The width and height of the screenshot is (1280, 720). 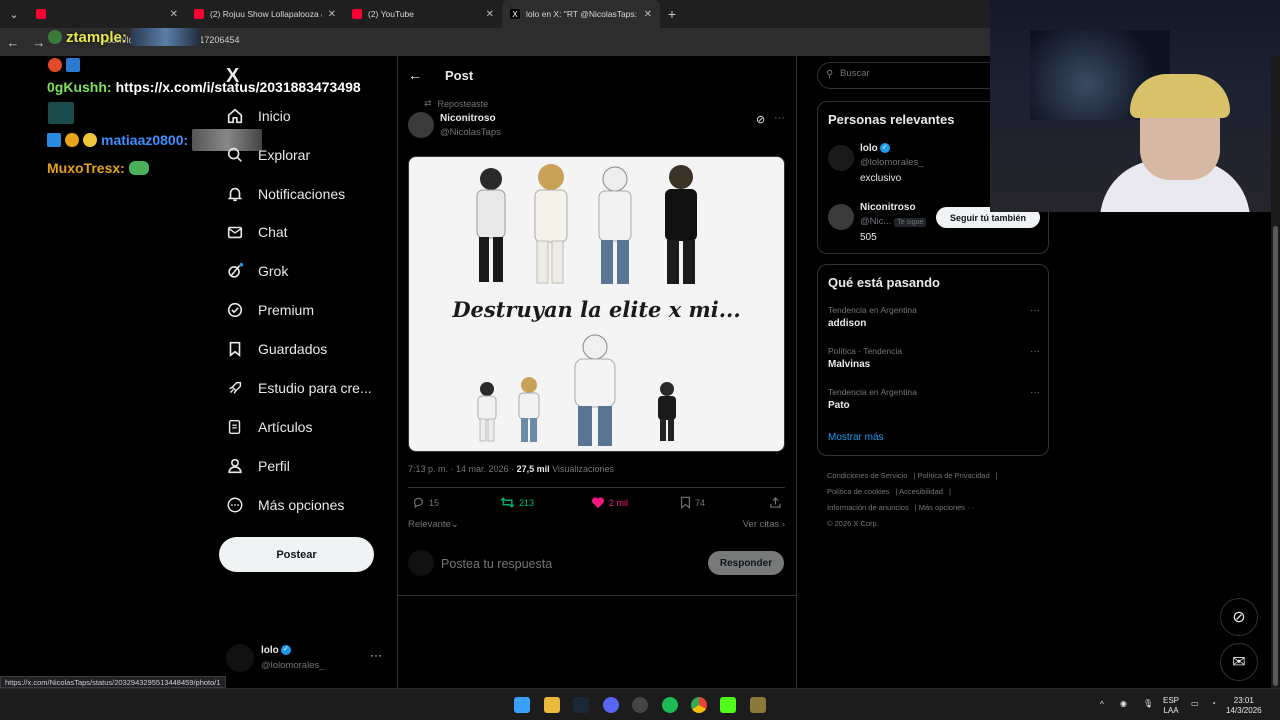 What do you see at coordinates (421, 125) in the screenshot?
I see `author-avatar` at bounding box center [421, 125].